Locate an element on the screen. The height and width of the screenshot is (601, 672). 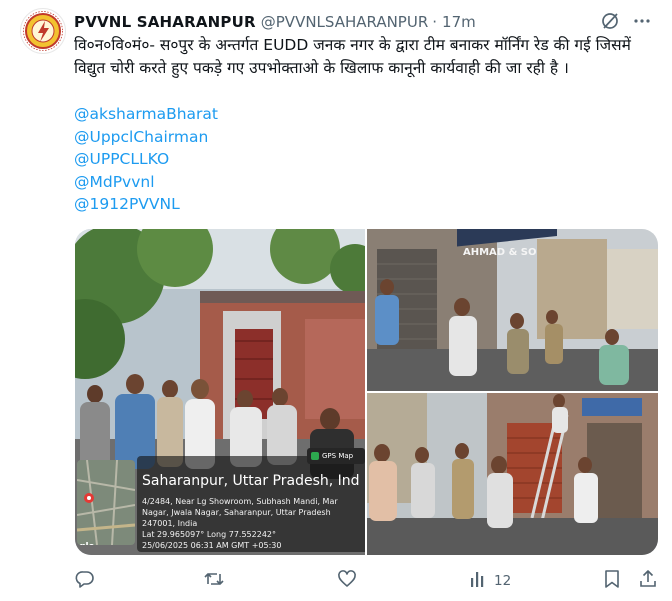
pvvnl-logo-icon is located at coordinates (43, 31).